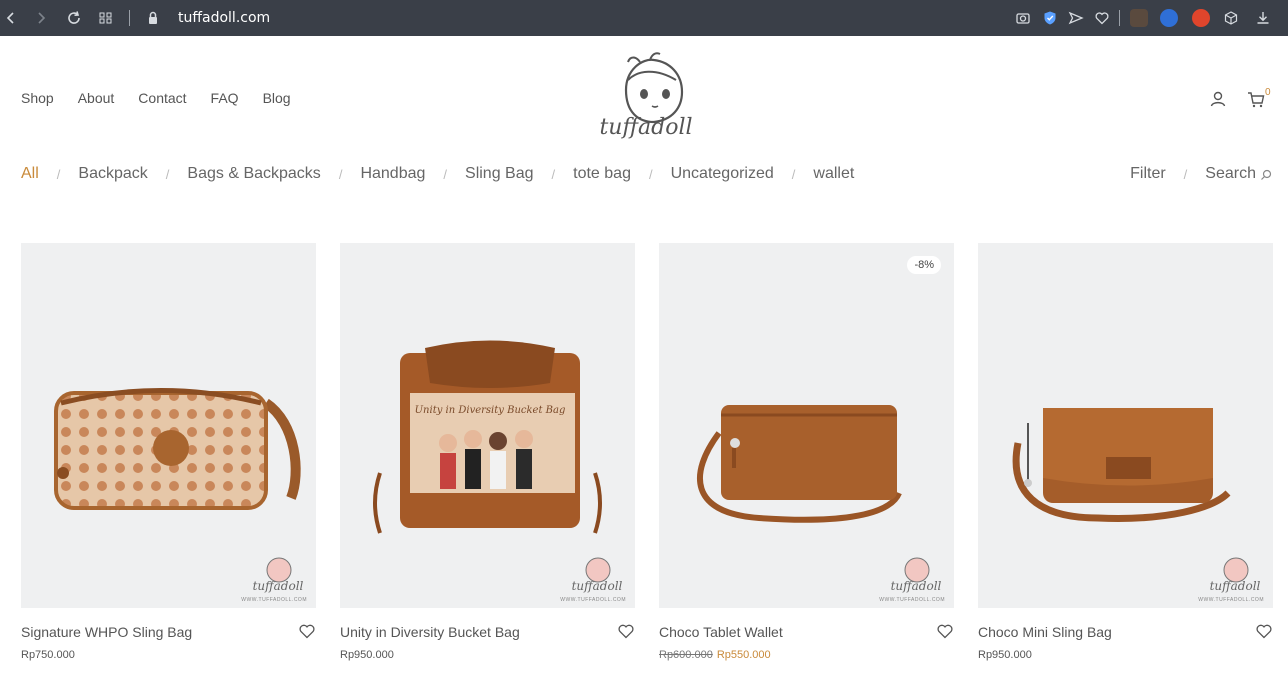 The height and width of the screenshot is (693, 1288). I want to click on nav-about: About, so click(96, 98).